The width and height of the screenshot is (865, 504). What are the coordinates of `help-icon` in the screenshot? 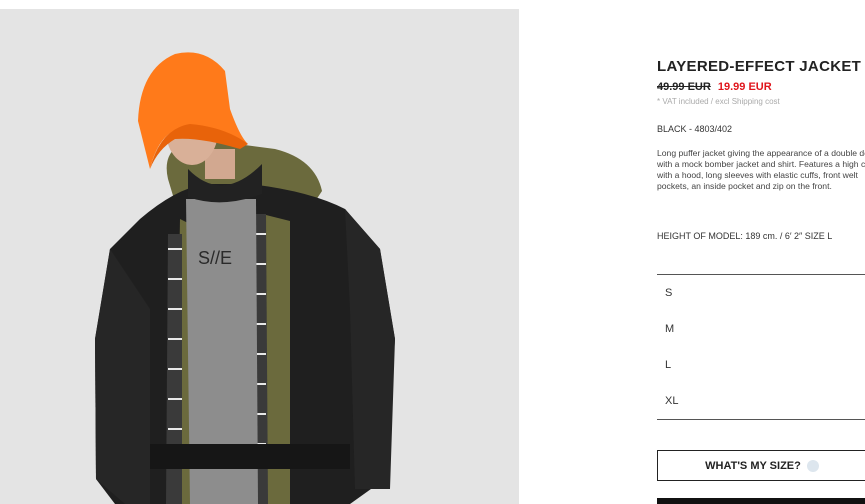 It's located at (812, 465).